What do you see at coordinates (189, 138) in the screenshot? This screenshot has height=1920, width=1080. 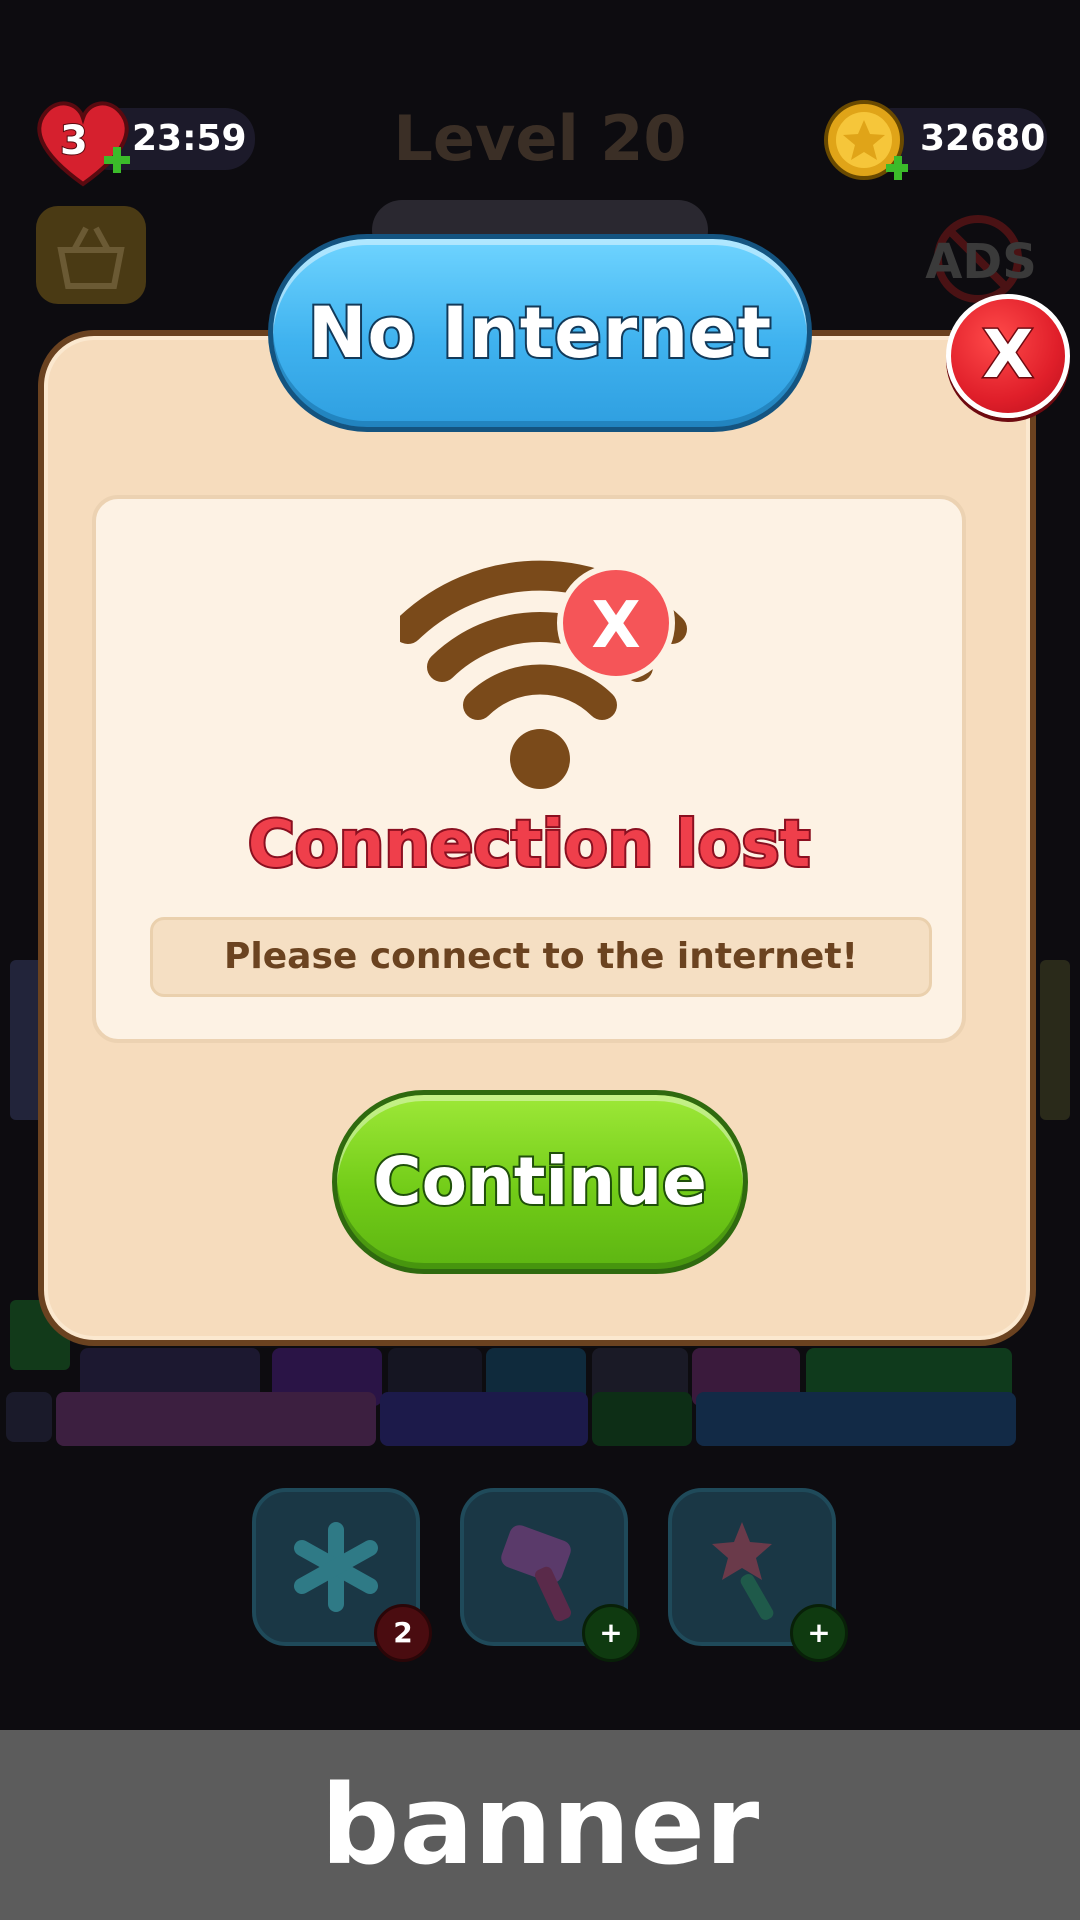 I see `life-timer: 23:59` at bounding box center [189, 138].